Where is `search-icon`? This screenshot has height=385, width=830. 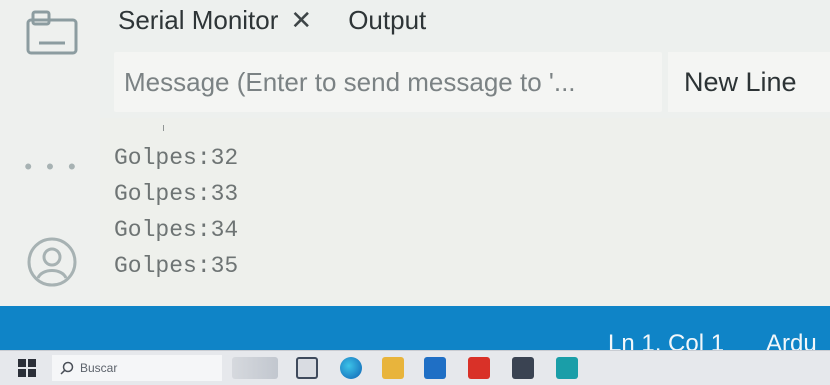
search-icon is located at coordinates (67, 368).